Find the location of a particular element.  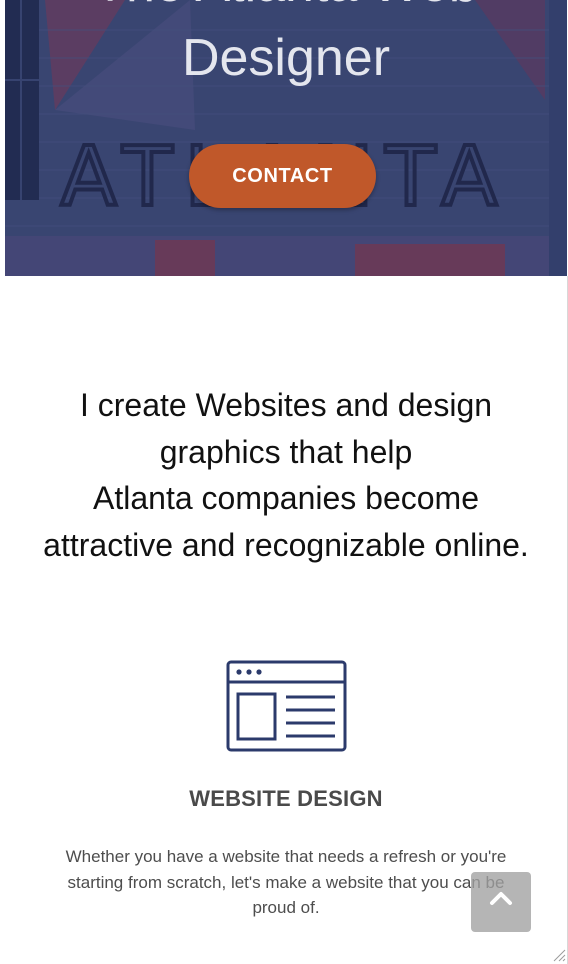

browser-window-icon is located at coordinates (286, 706).